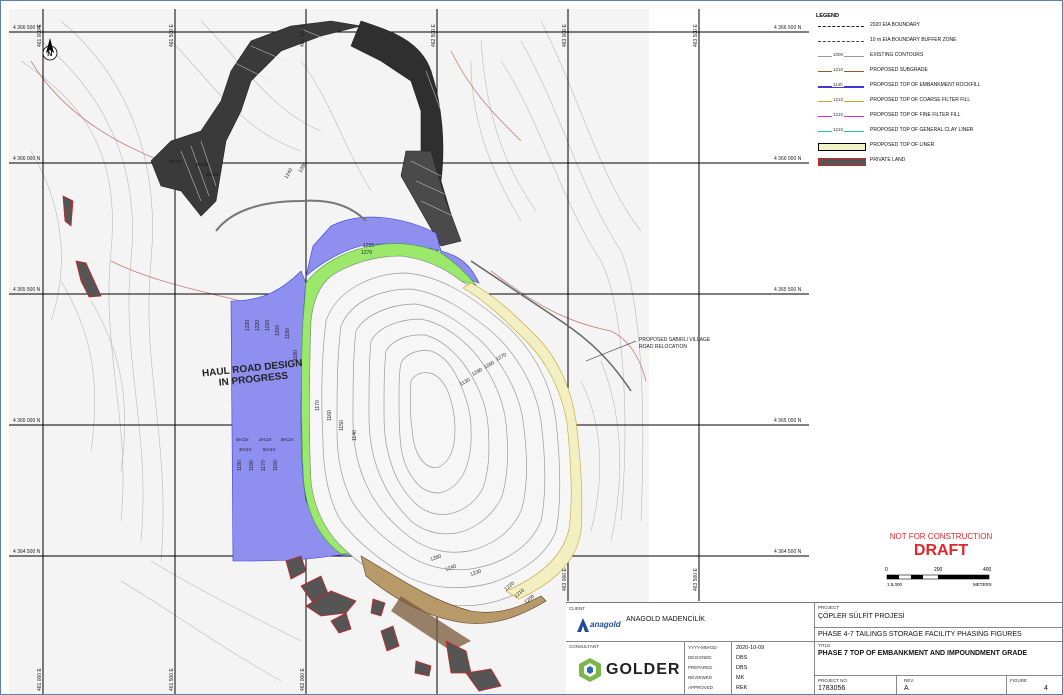 Image resolution: width=1063 pixels, height=695 pixels. Describe the element at coordinates (827, 16) in the screenshot. I see `legend-title: LEGEND` at that location.